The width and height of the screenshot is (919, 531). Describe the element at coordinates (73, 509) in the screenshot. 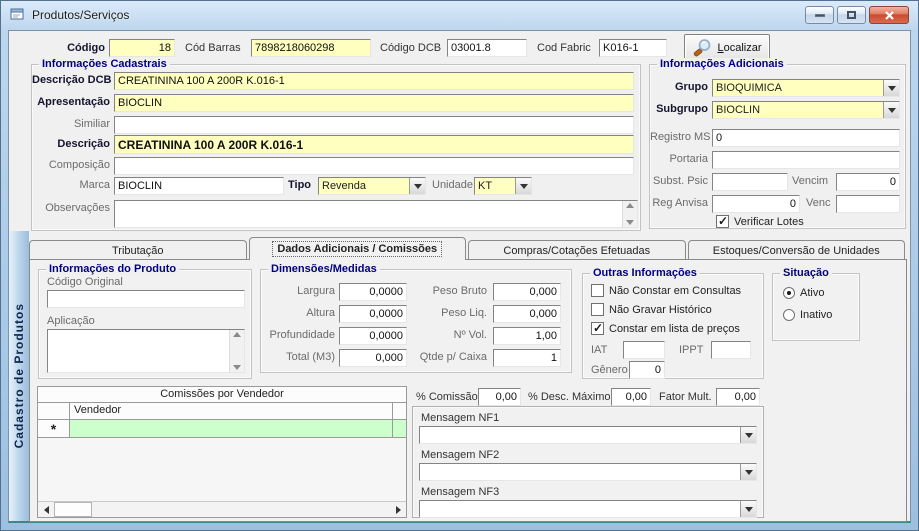

I see `scrollbar-thumb` at that location.